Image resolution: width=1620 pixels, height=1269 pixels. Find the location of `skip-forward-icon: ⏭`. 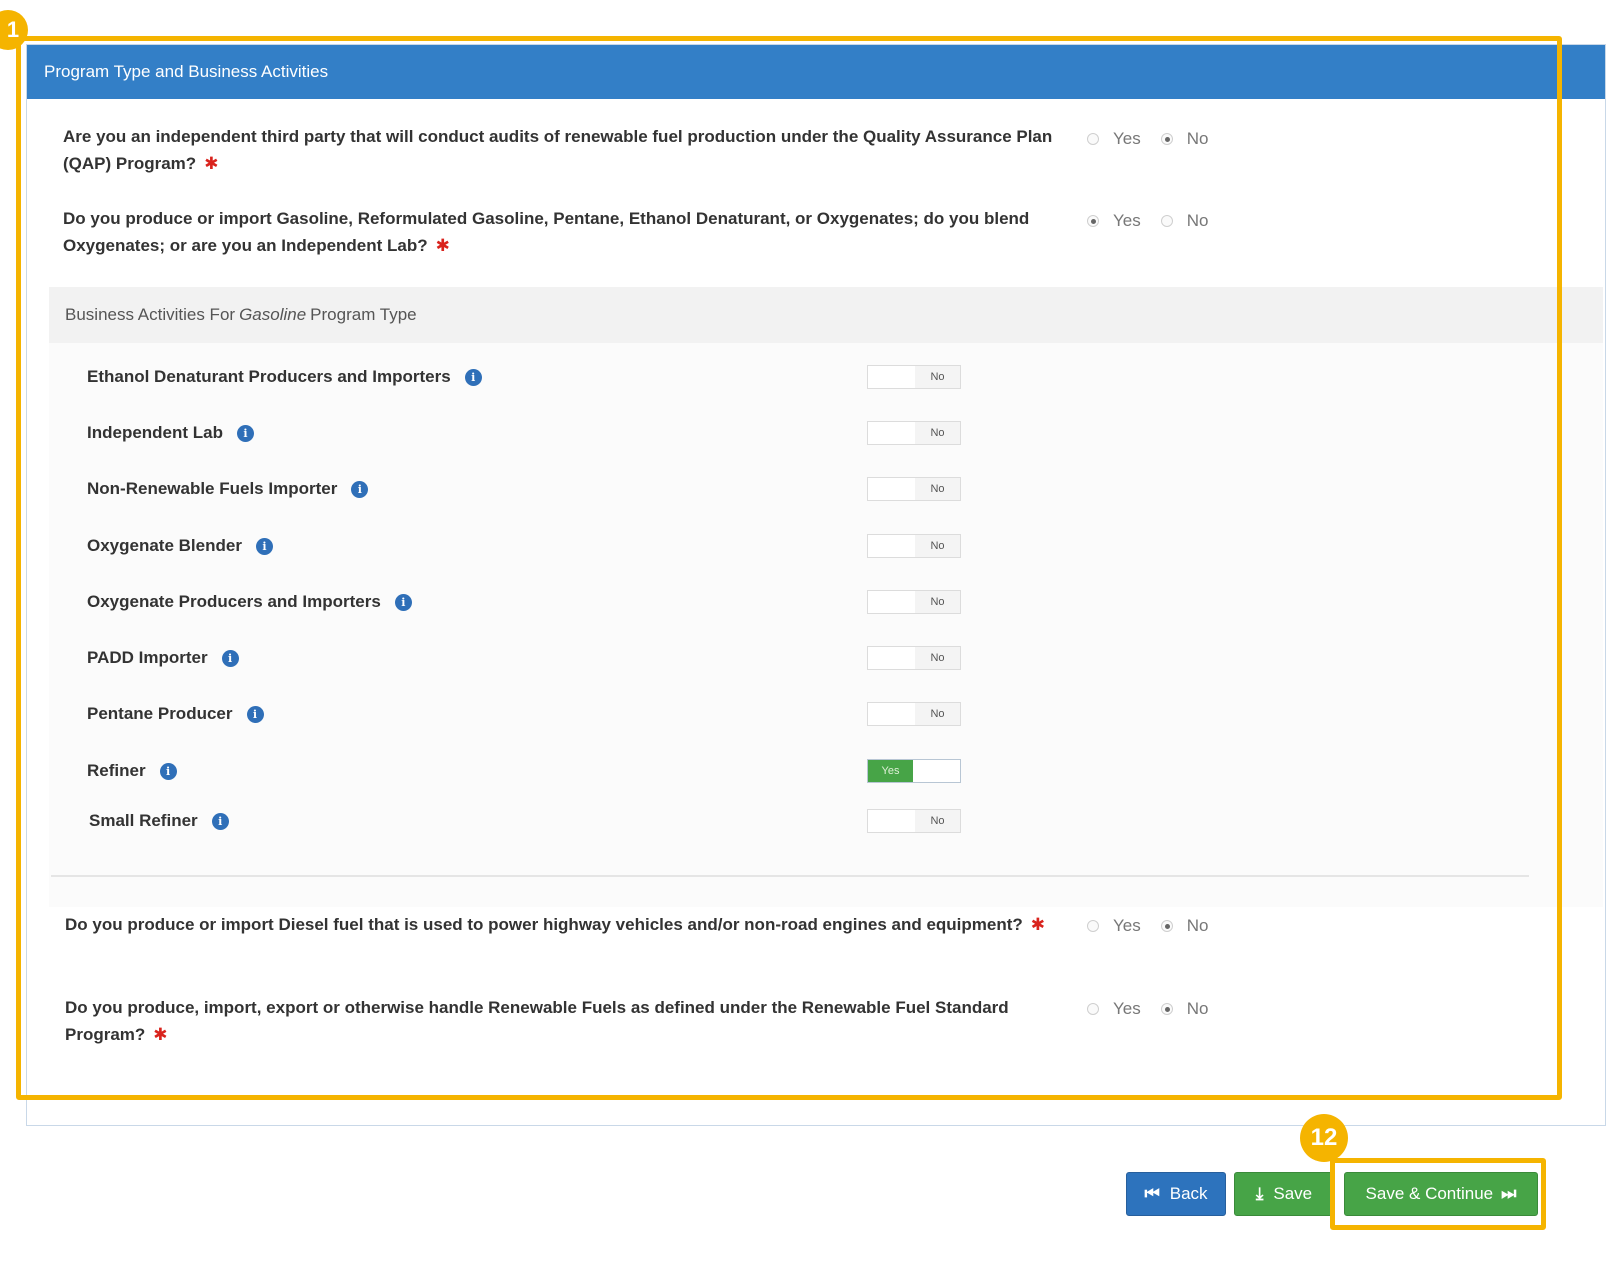

skip-forward-icon: ⏭ is located at coordinates (1509, 1193).